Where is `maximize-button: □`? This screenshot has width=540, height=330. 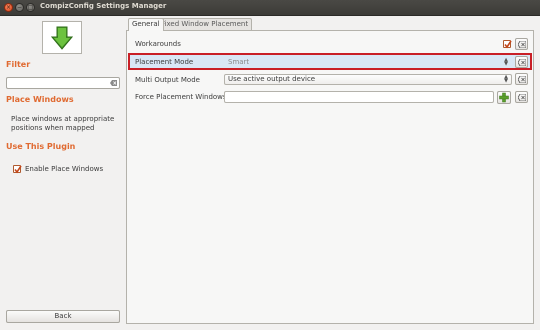
maximize-button: □ is located at coordinates (30, 7).